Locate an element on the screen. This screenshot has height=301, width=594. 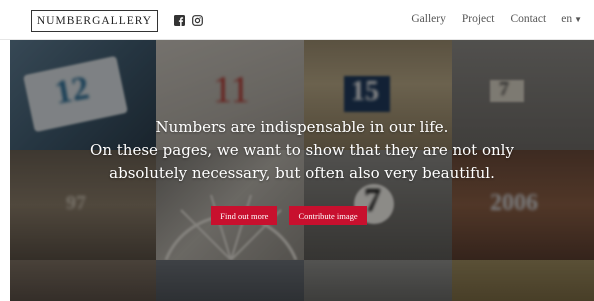
nav-project: Project is located at coordinates (478, 19).